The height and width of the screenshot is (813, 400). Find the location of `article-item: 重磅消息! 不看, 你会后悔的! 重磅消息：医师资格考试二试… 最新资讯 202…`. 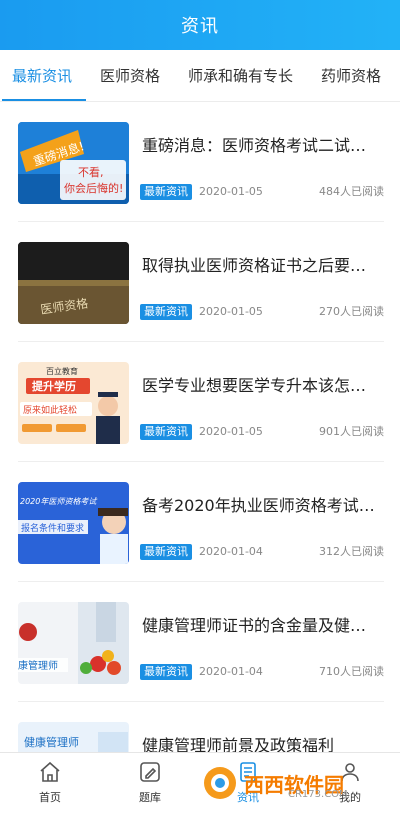

article-item: 重磅消息! 不看, 你会后悔的! 重磅消息：医师资格考试二试… 最新资讯 202… is located at coordinates (201, 162).